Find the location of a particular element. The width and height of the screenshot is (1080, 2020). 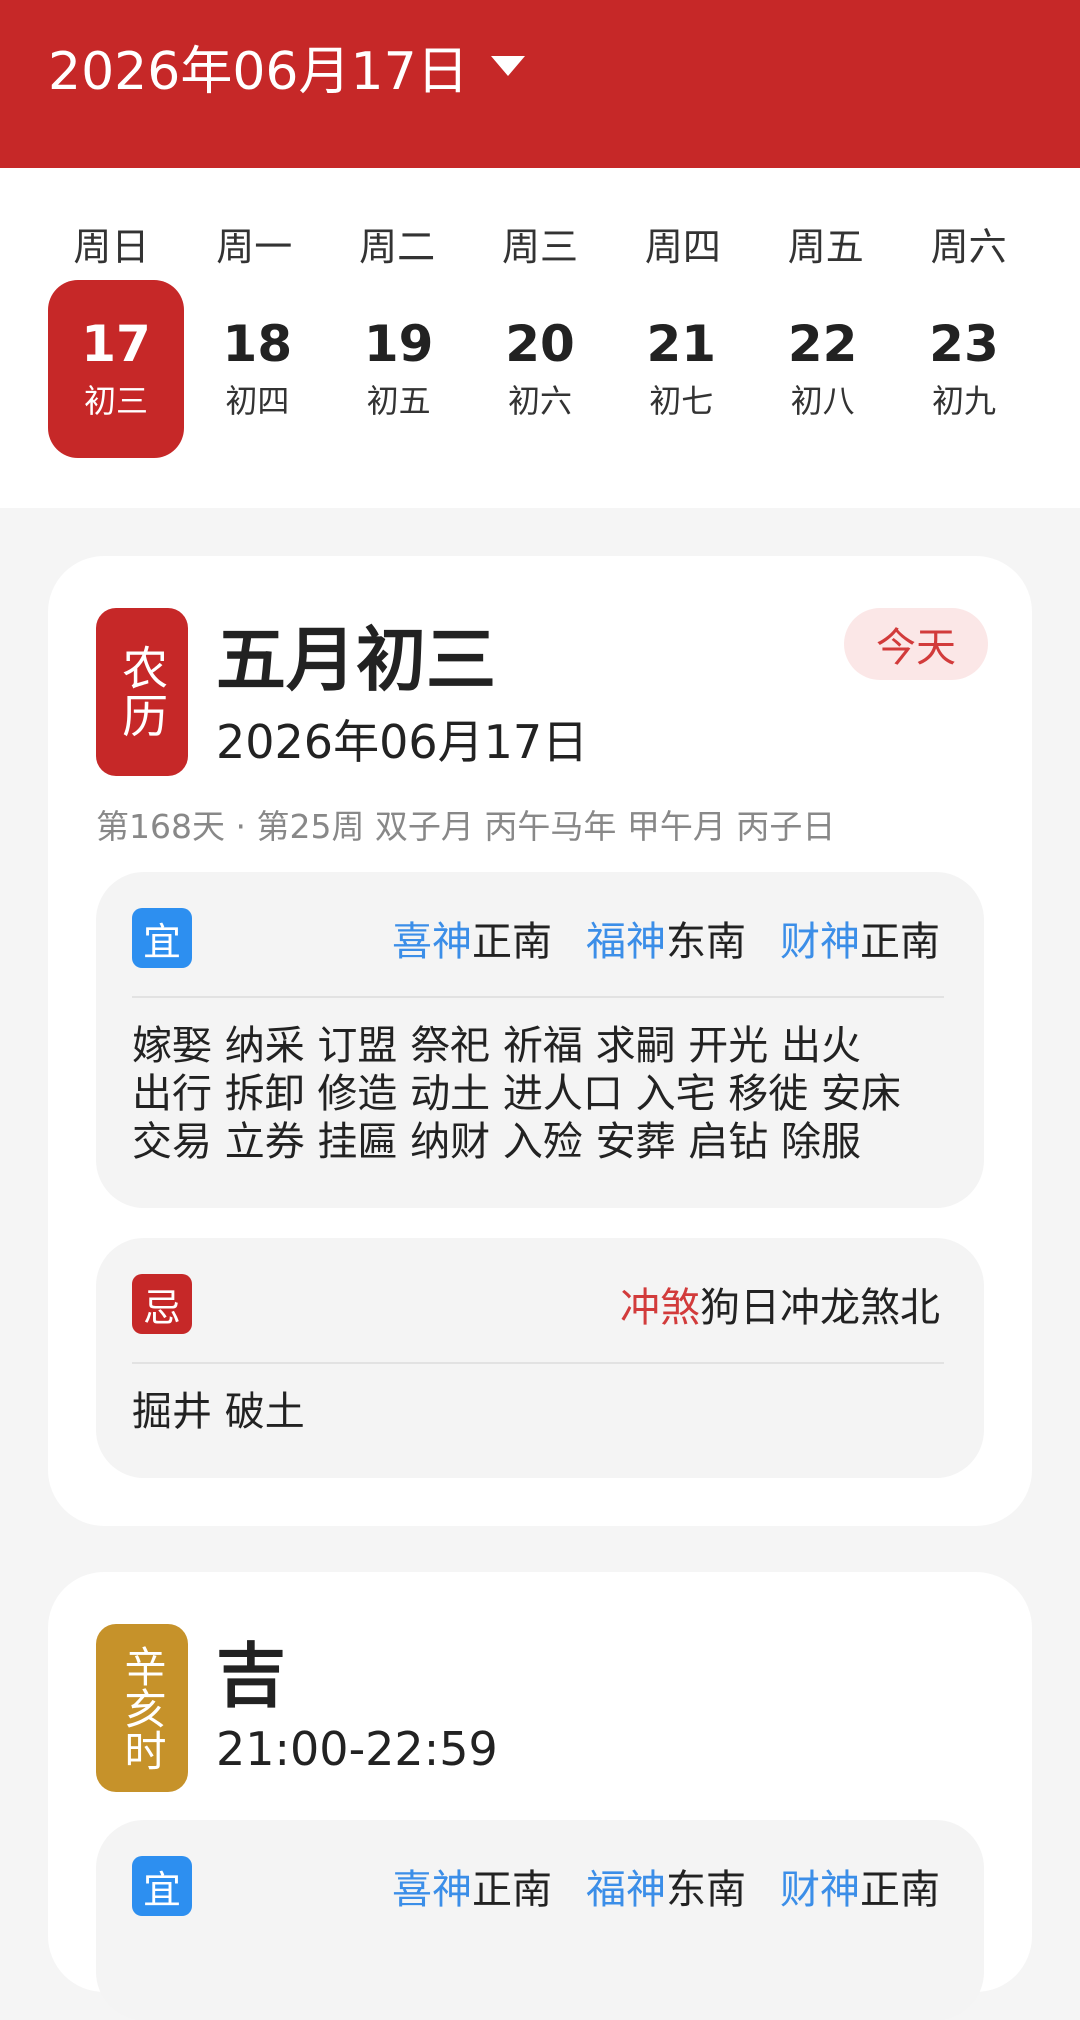

day-number: 22 is located at coordinates (822, 343).